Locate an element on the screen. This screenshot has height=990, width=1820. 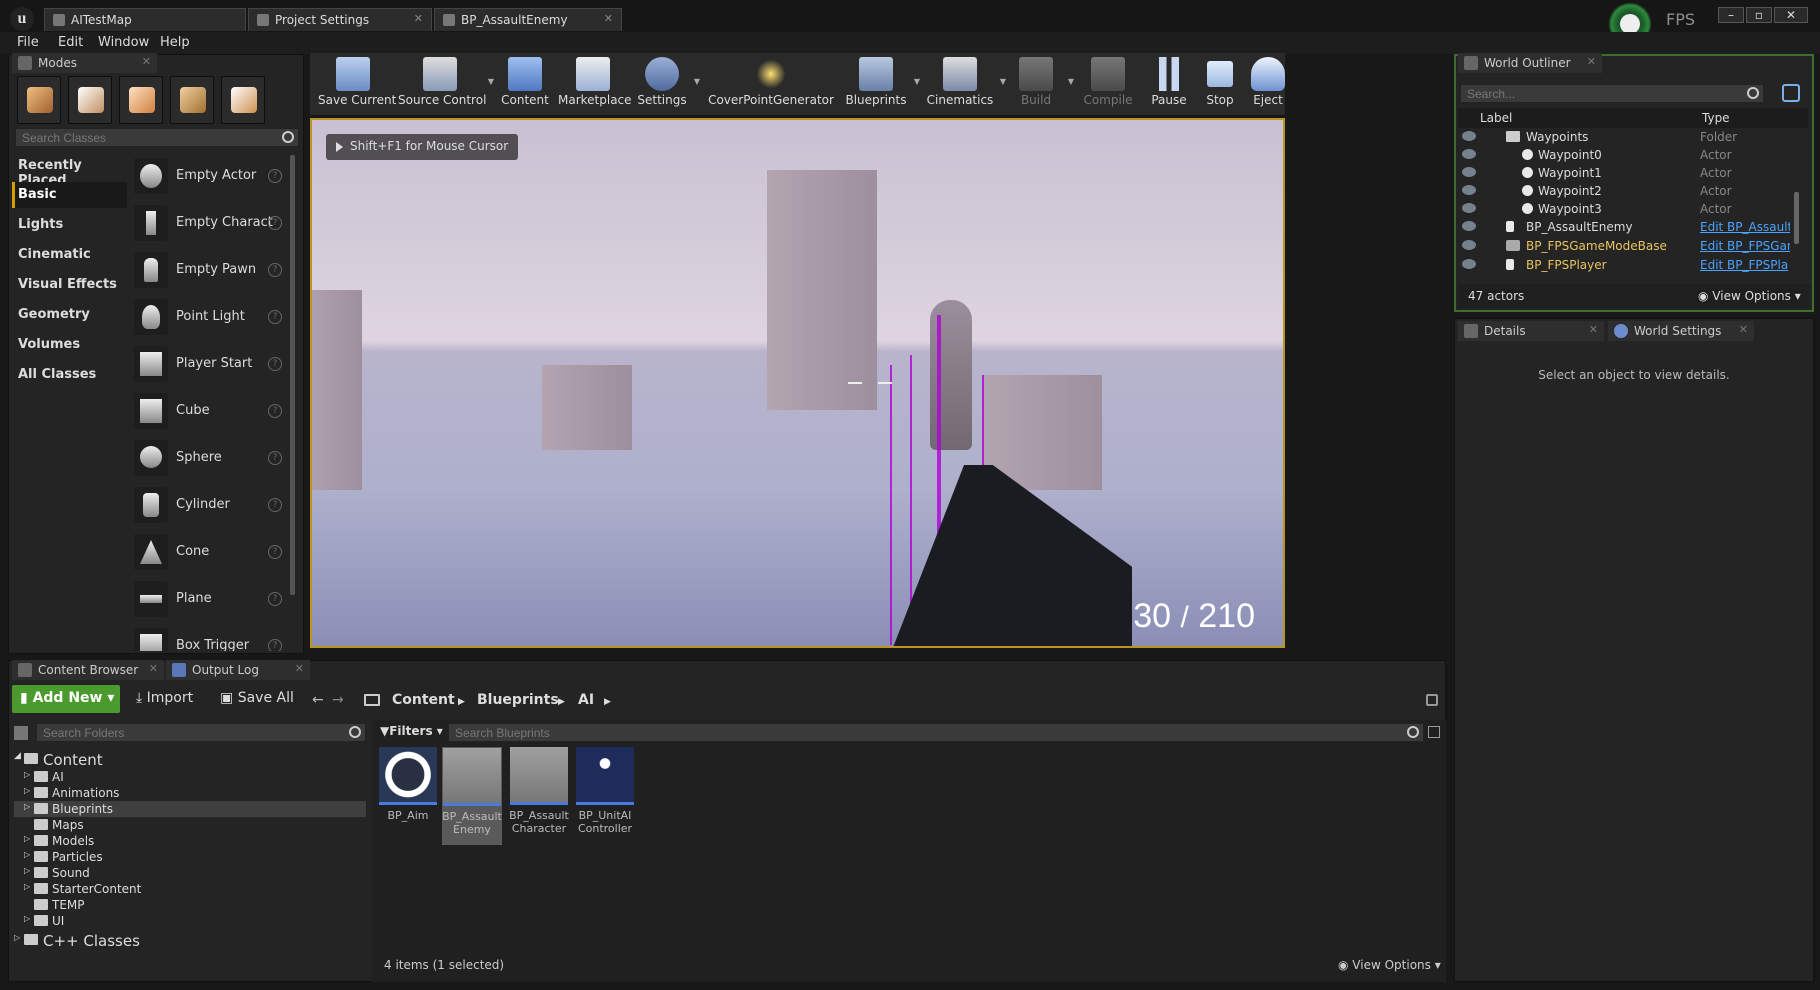
tab-bp-assaultenemy: BP_AssaultEnemy ✕ is located at coordinates (528, 19).